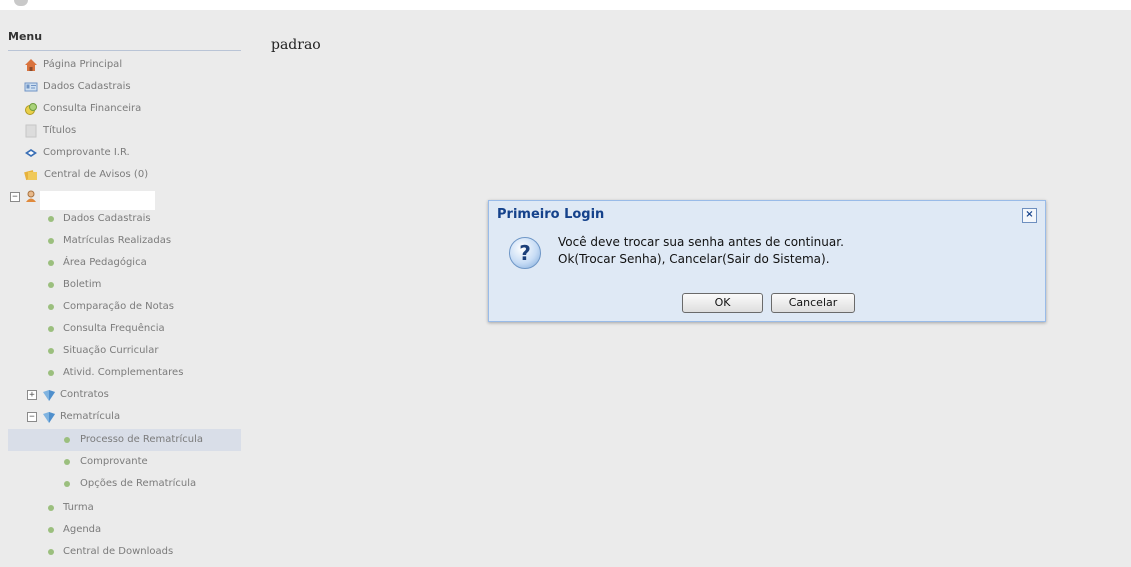  What do you see at coordinates (296, 45) in the screenshot?
I see `page-label: padrao` at bounding box center [296, 45].